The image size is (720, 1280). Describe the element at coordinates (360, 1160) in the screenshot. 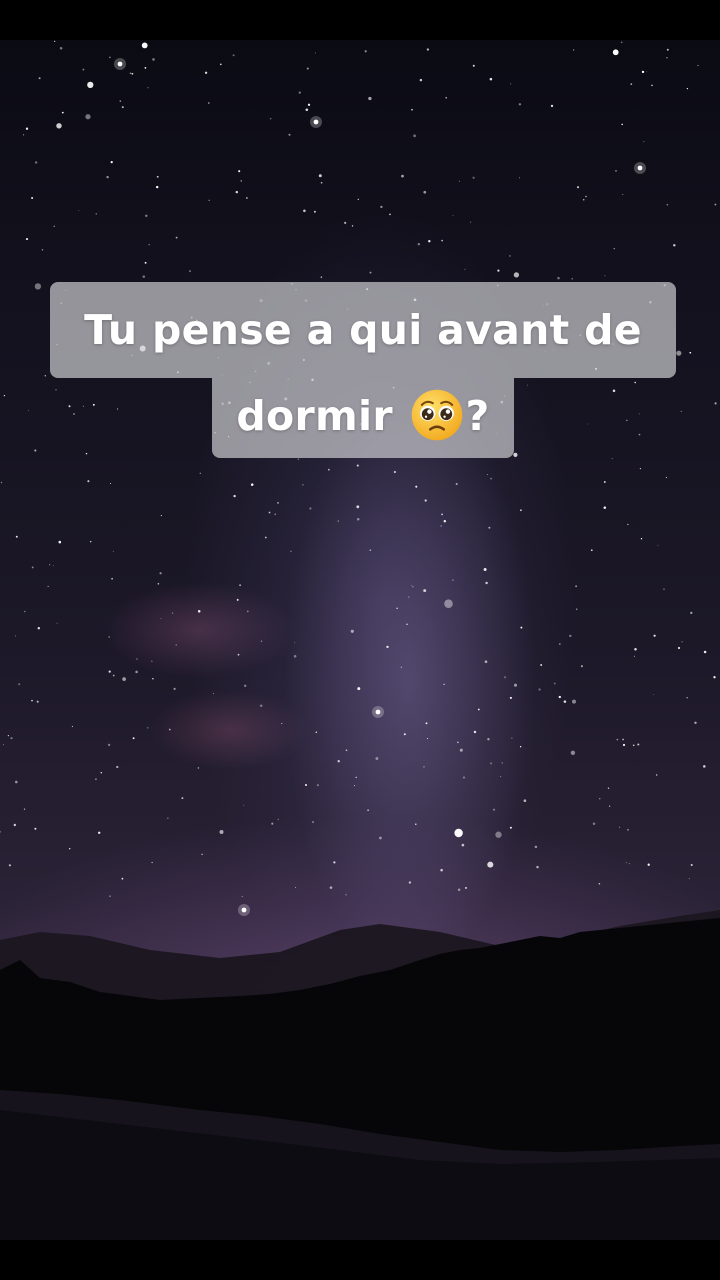

I see `lake-reflection` at that location.